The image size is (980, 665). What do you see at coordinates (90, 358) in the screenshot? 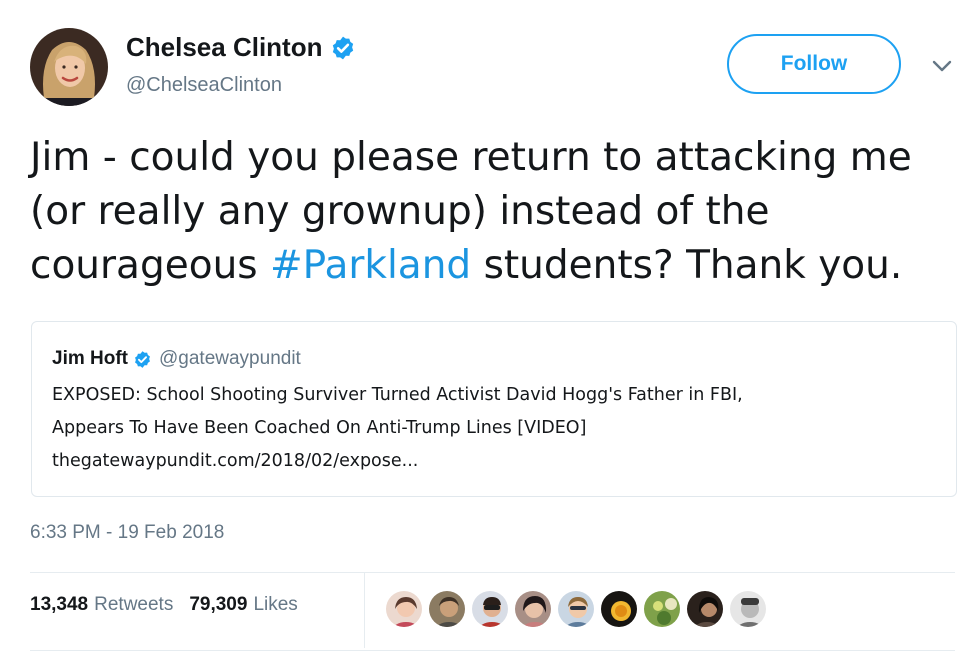
I see `quoted-tweet-author-name: Jim Hoft` at bounding box center [90, 358].